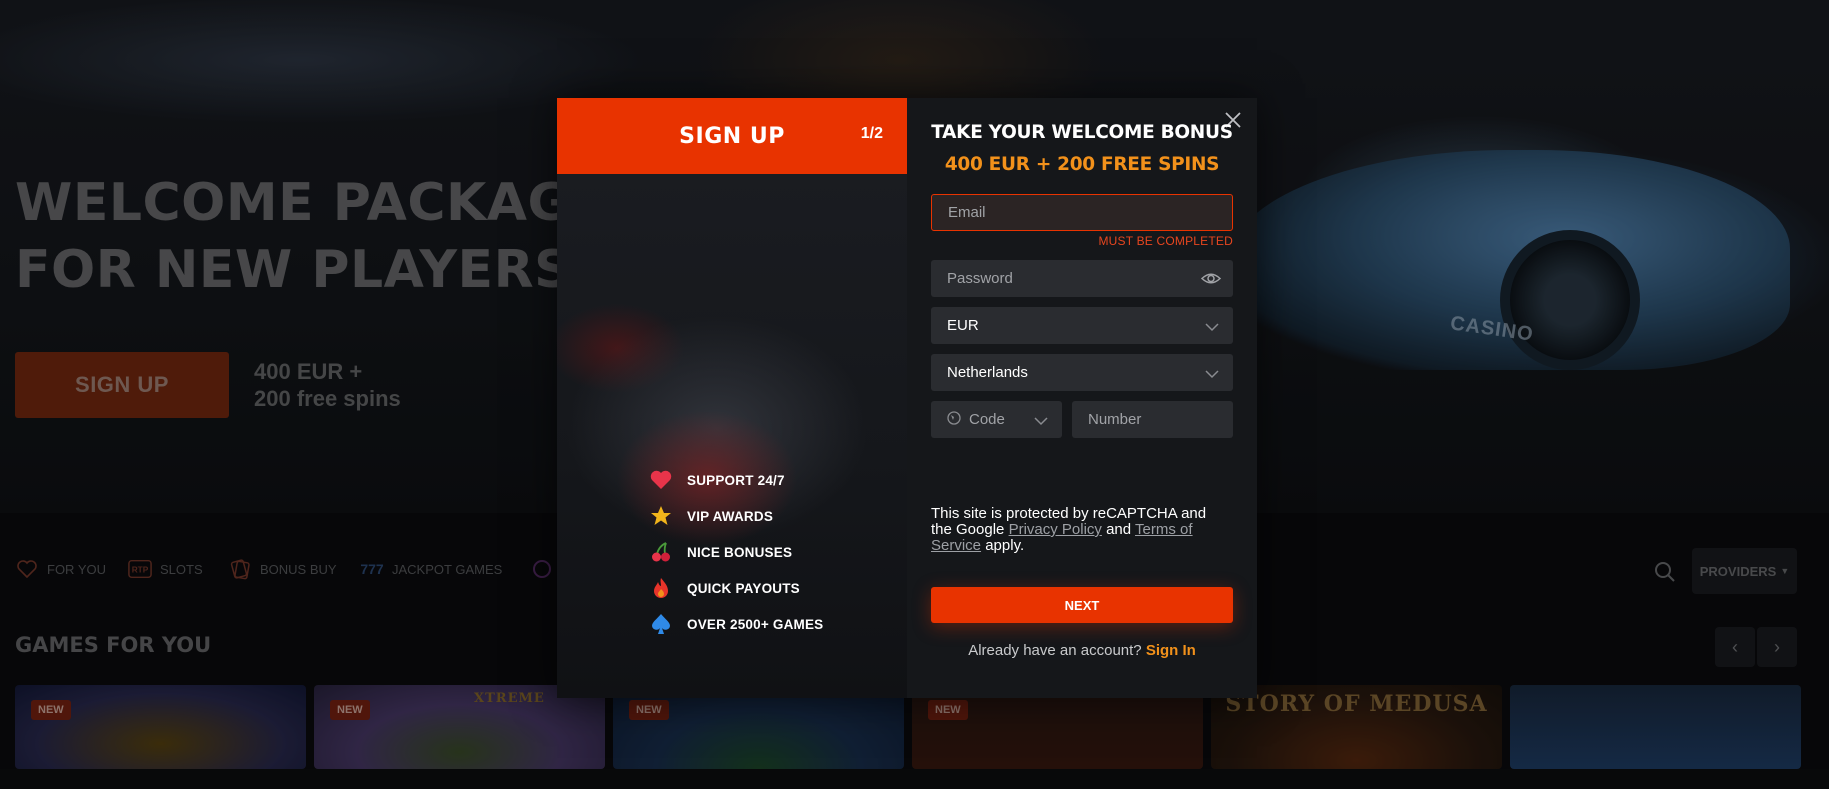  I want to click on flame-icon, so click(661, 588).